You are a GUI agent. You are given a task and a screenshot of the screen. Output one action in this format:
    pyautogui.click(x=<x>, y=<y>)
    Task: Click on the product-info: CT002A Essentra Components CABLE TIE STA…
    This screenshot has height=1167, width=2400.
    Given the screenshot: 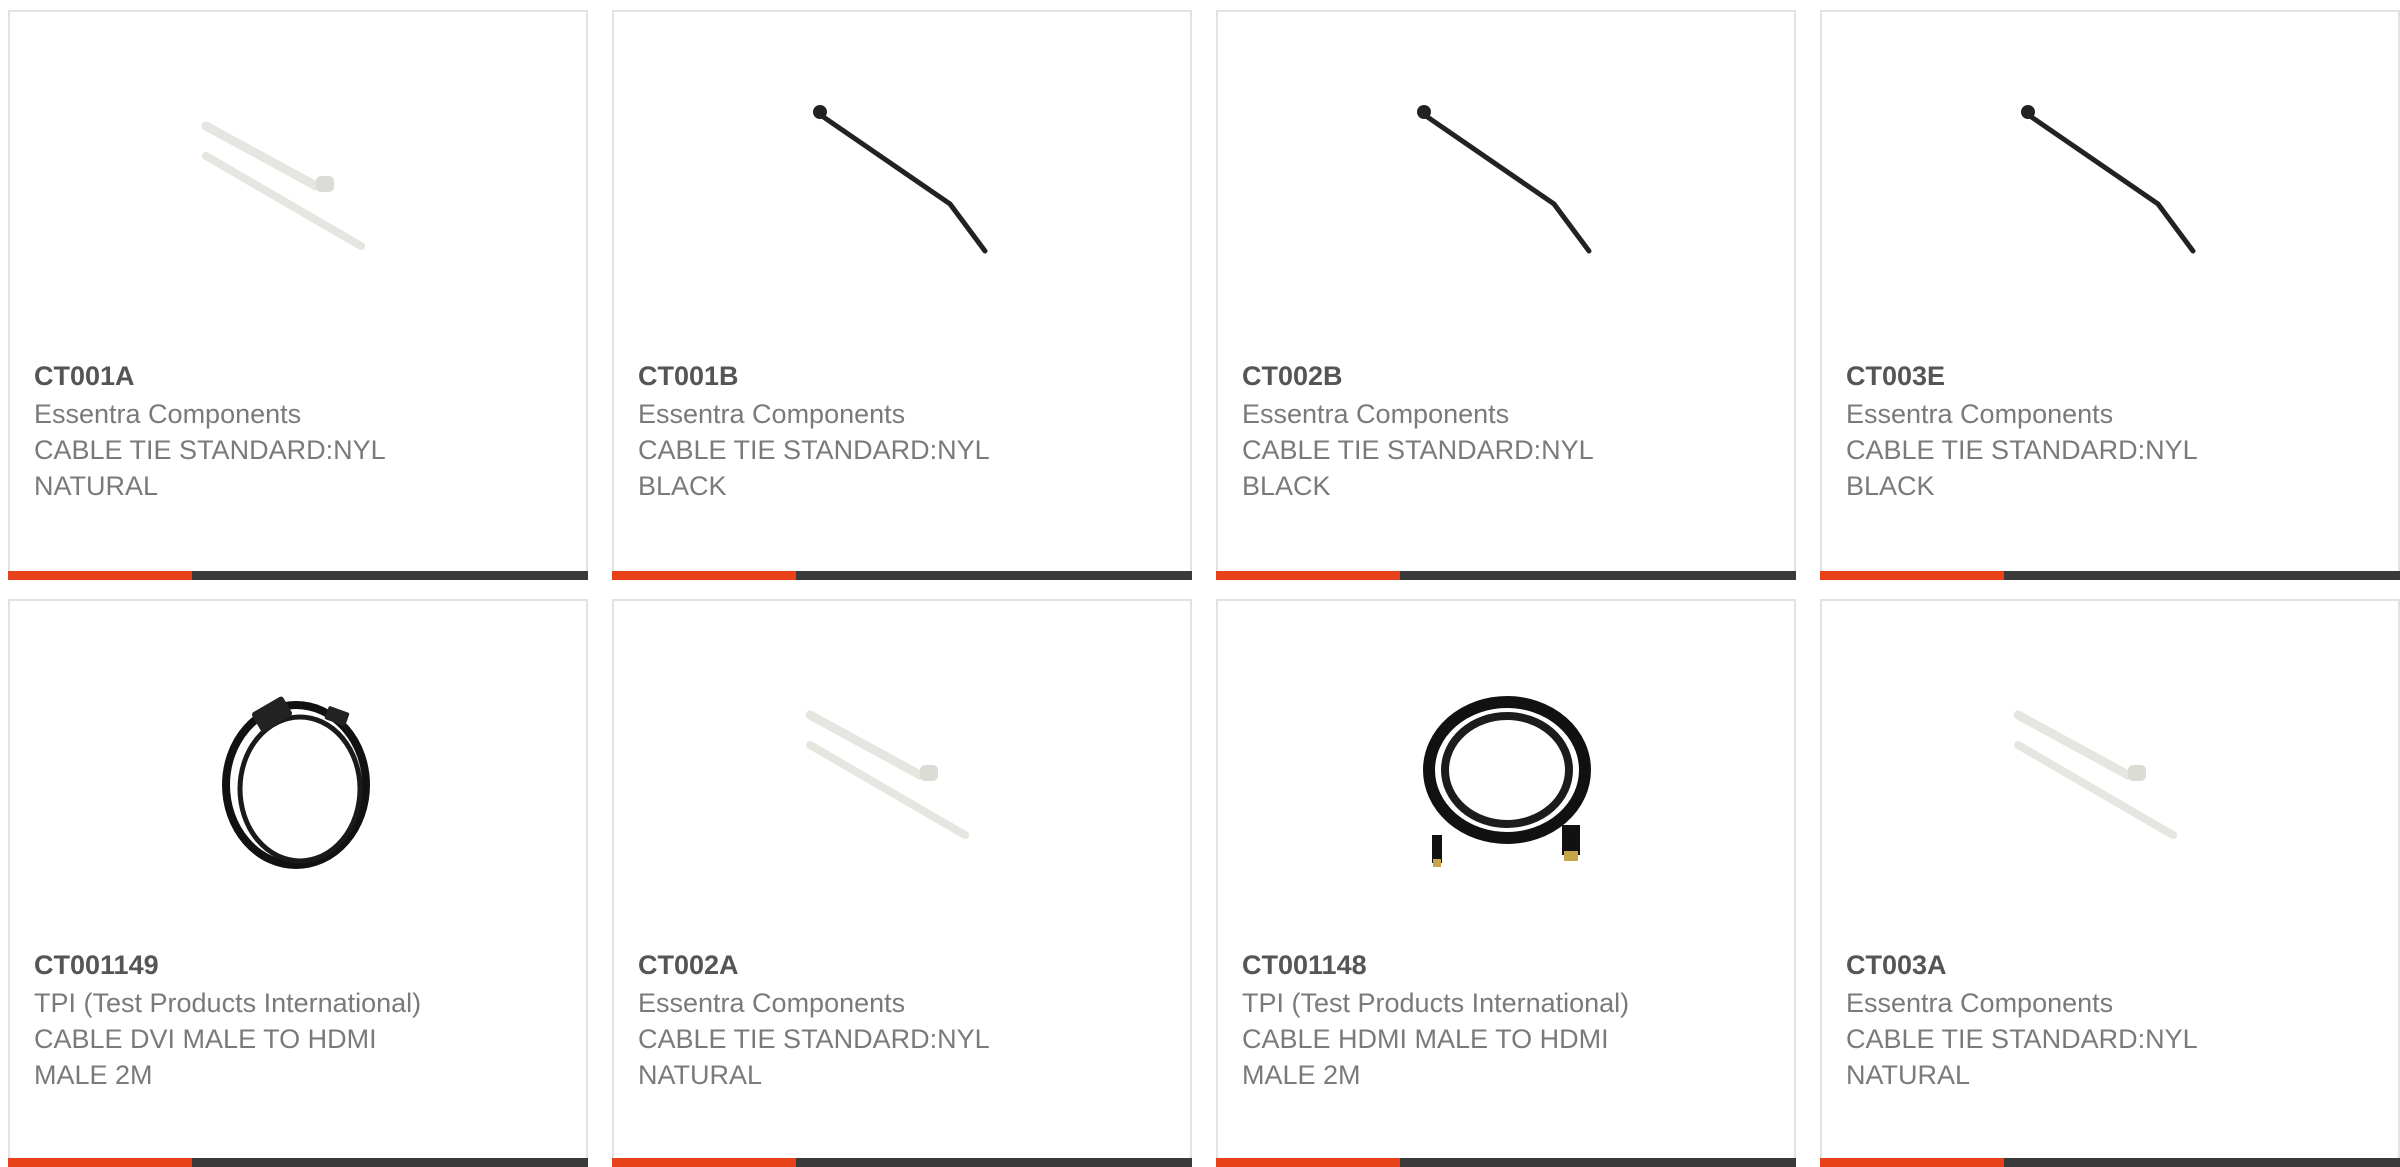 What is the action you would take?
    pyautogui.click(x=902, y=1020)
    